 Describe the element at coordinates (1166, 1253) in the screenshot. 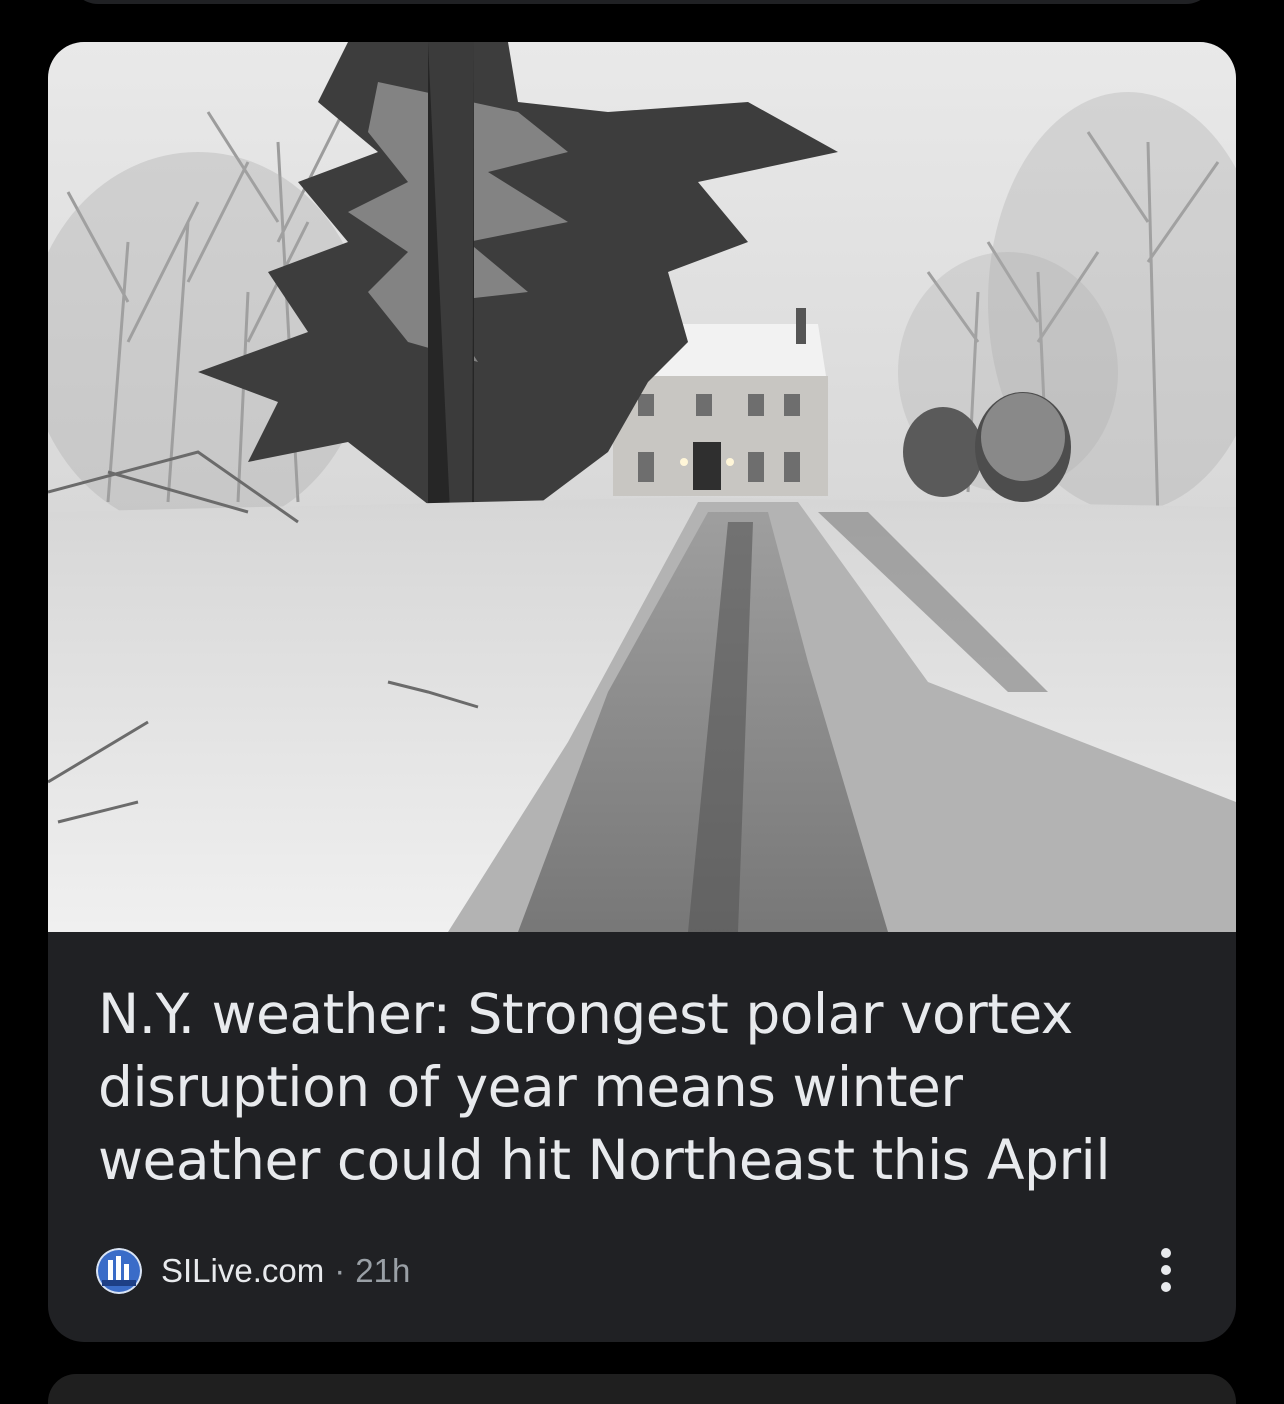

I see `more-vert-icon` at that location.